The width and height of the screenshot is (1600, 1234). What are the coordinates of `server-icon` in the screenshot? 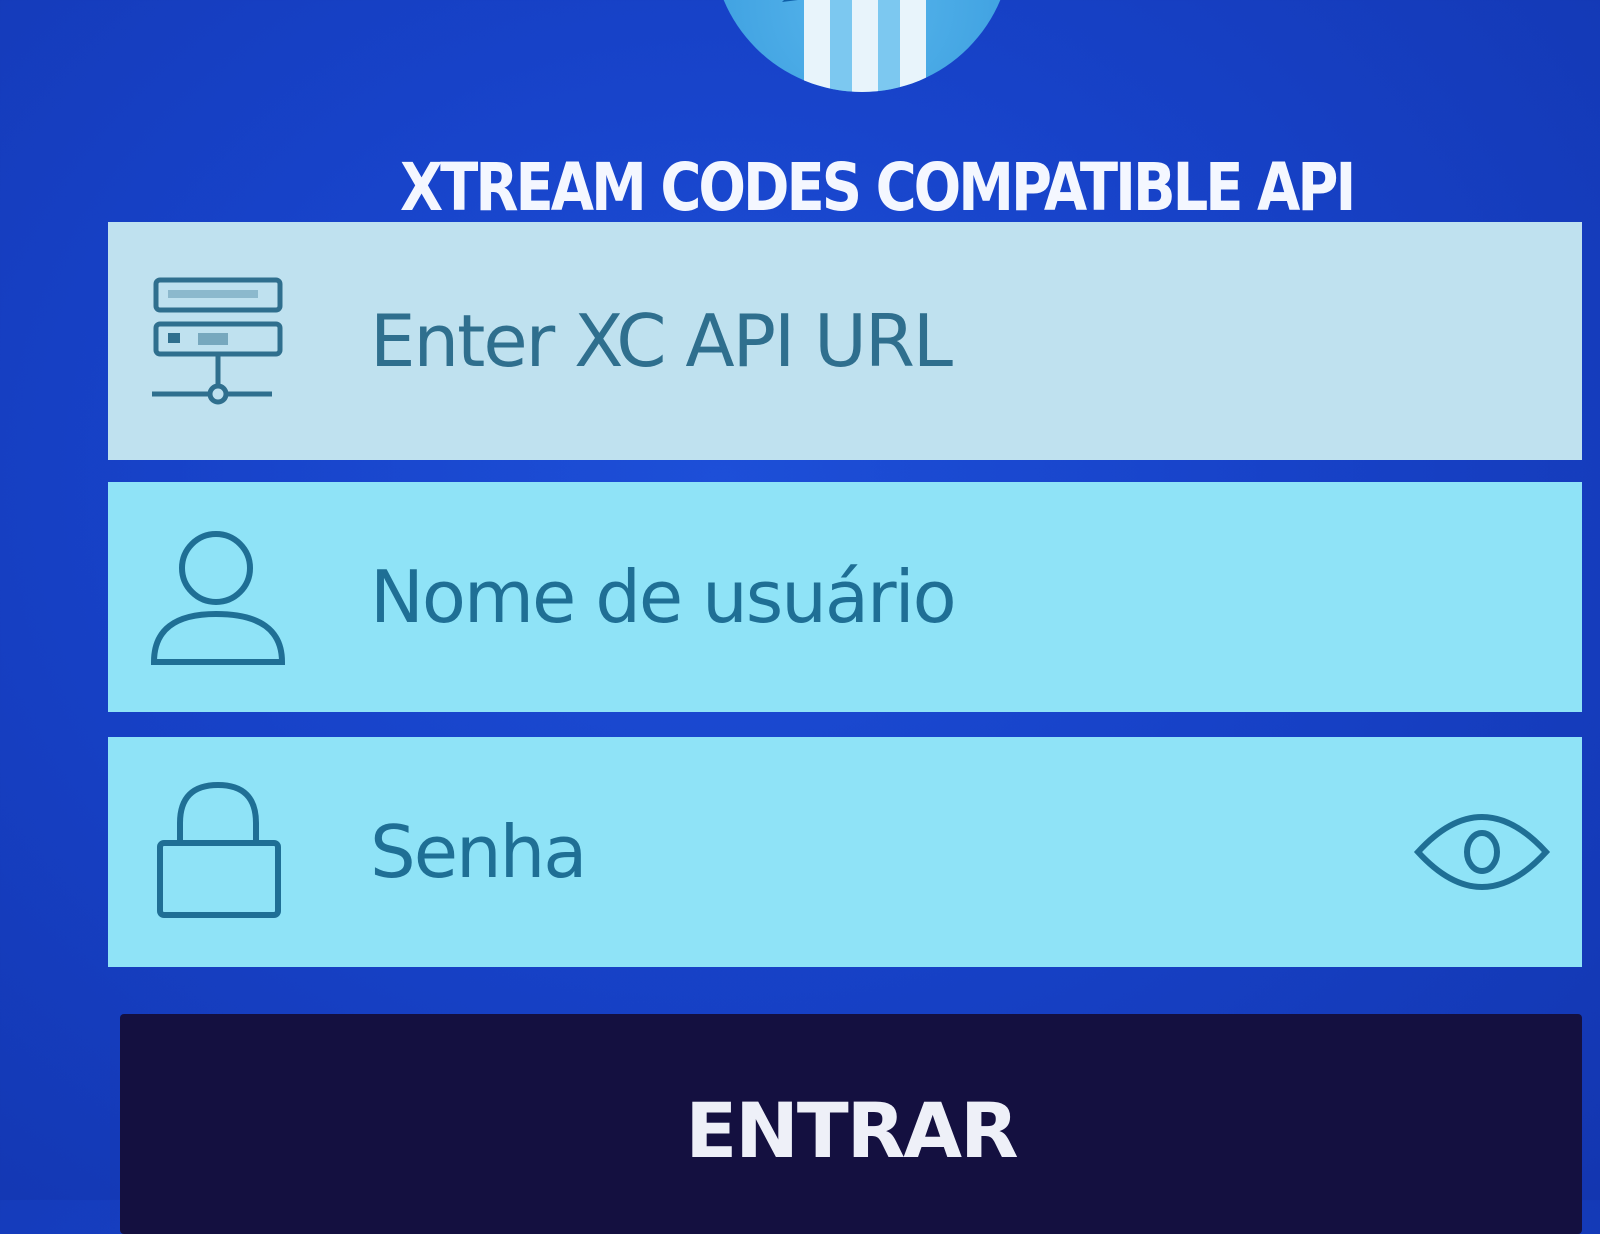 It's located at (220, 341).